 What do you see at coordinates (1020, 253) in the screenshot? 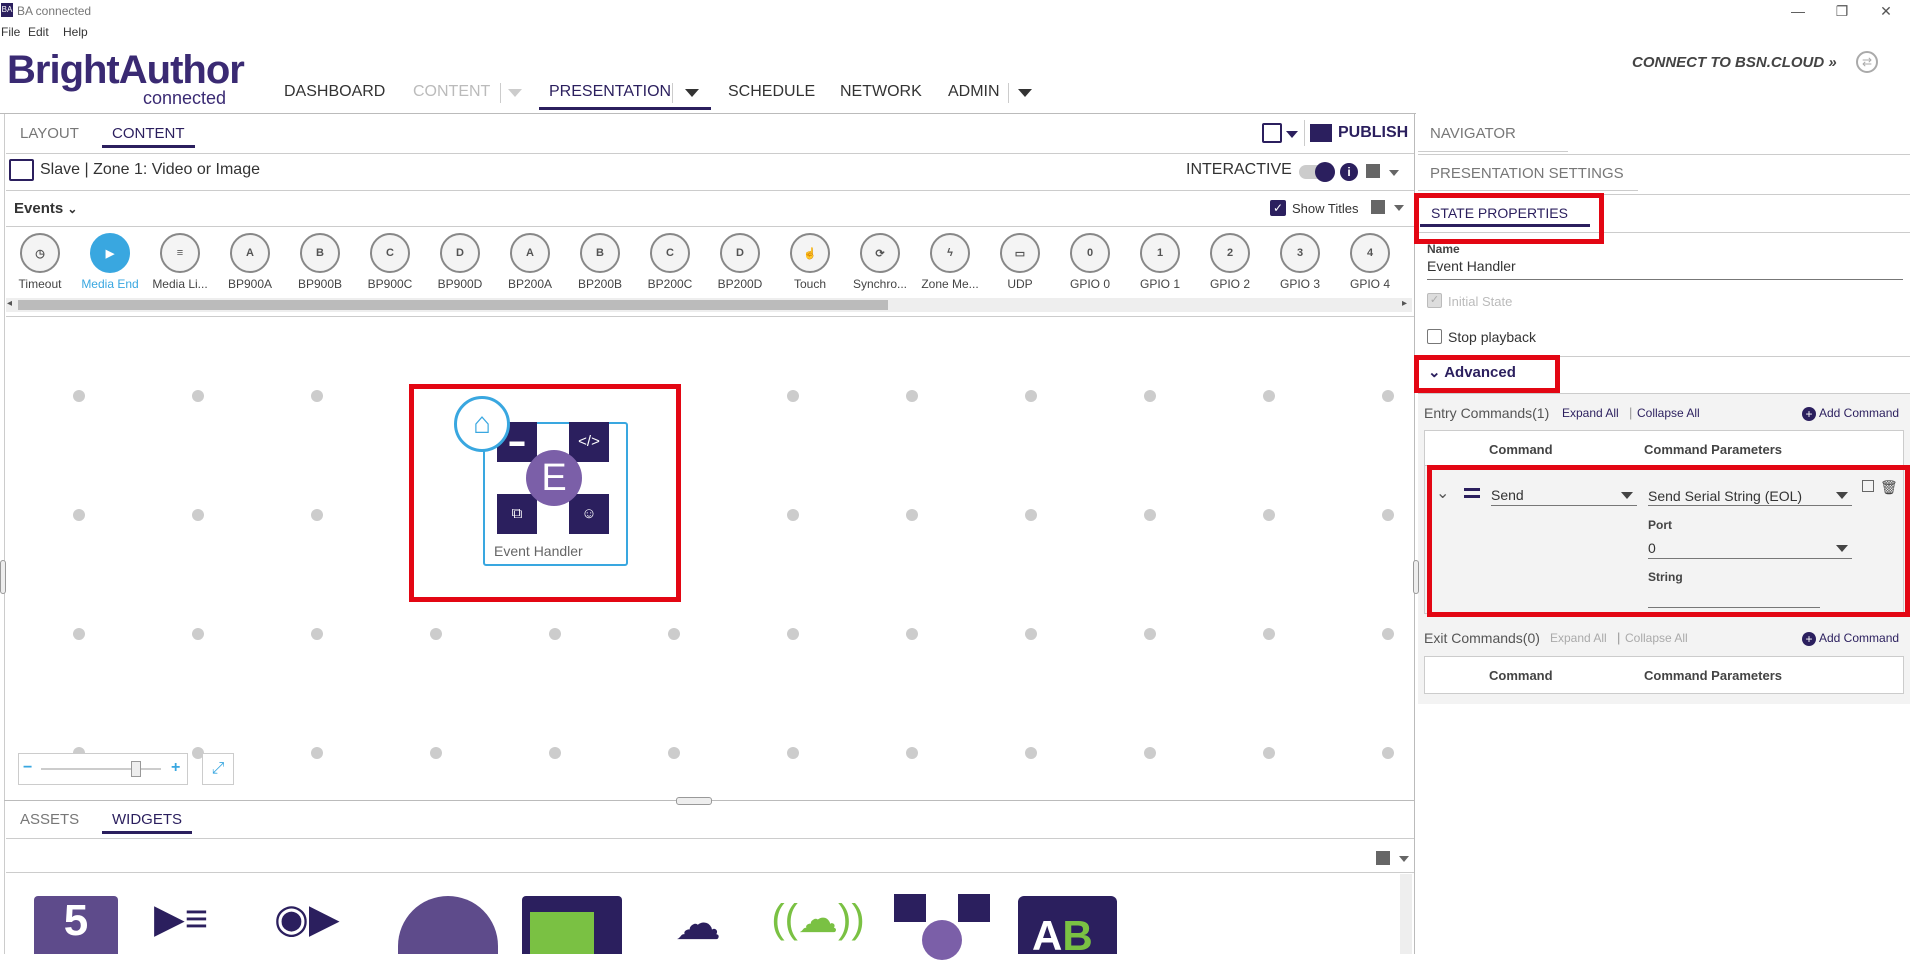
I see `event-icon: ▭` at bounding box center [1020, 253].